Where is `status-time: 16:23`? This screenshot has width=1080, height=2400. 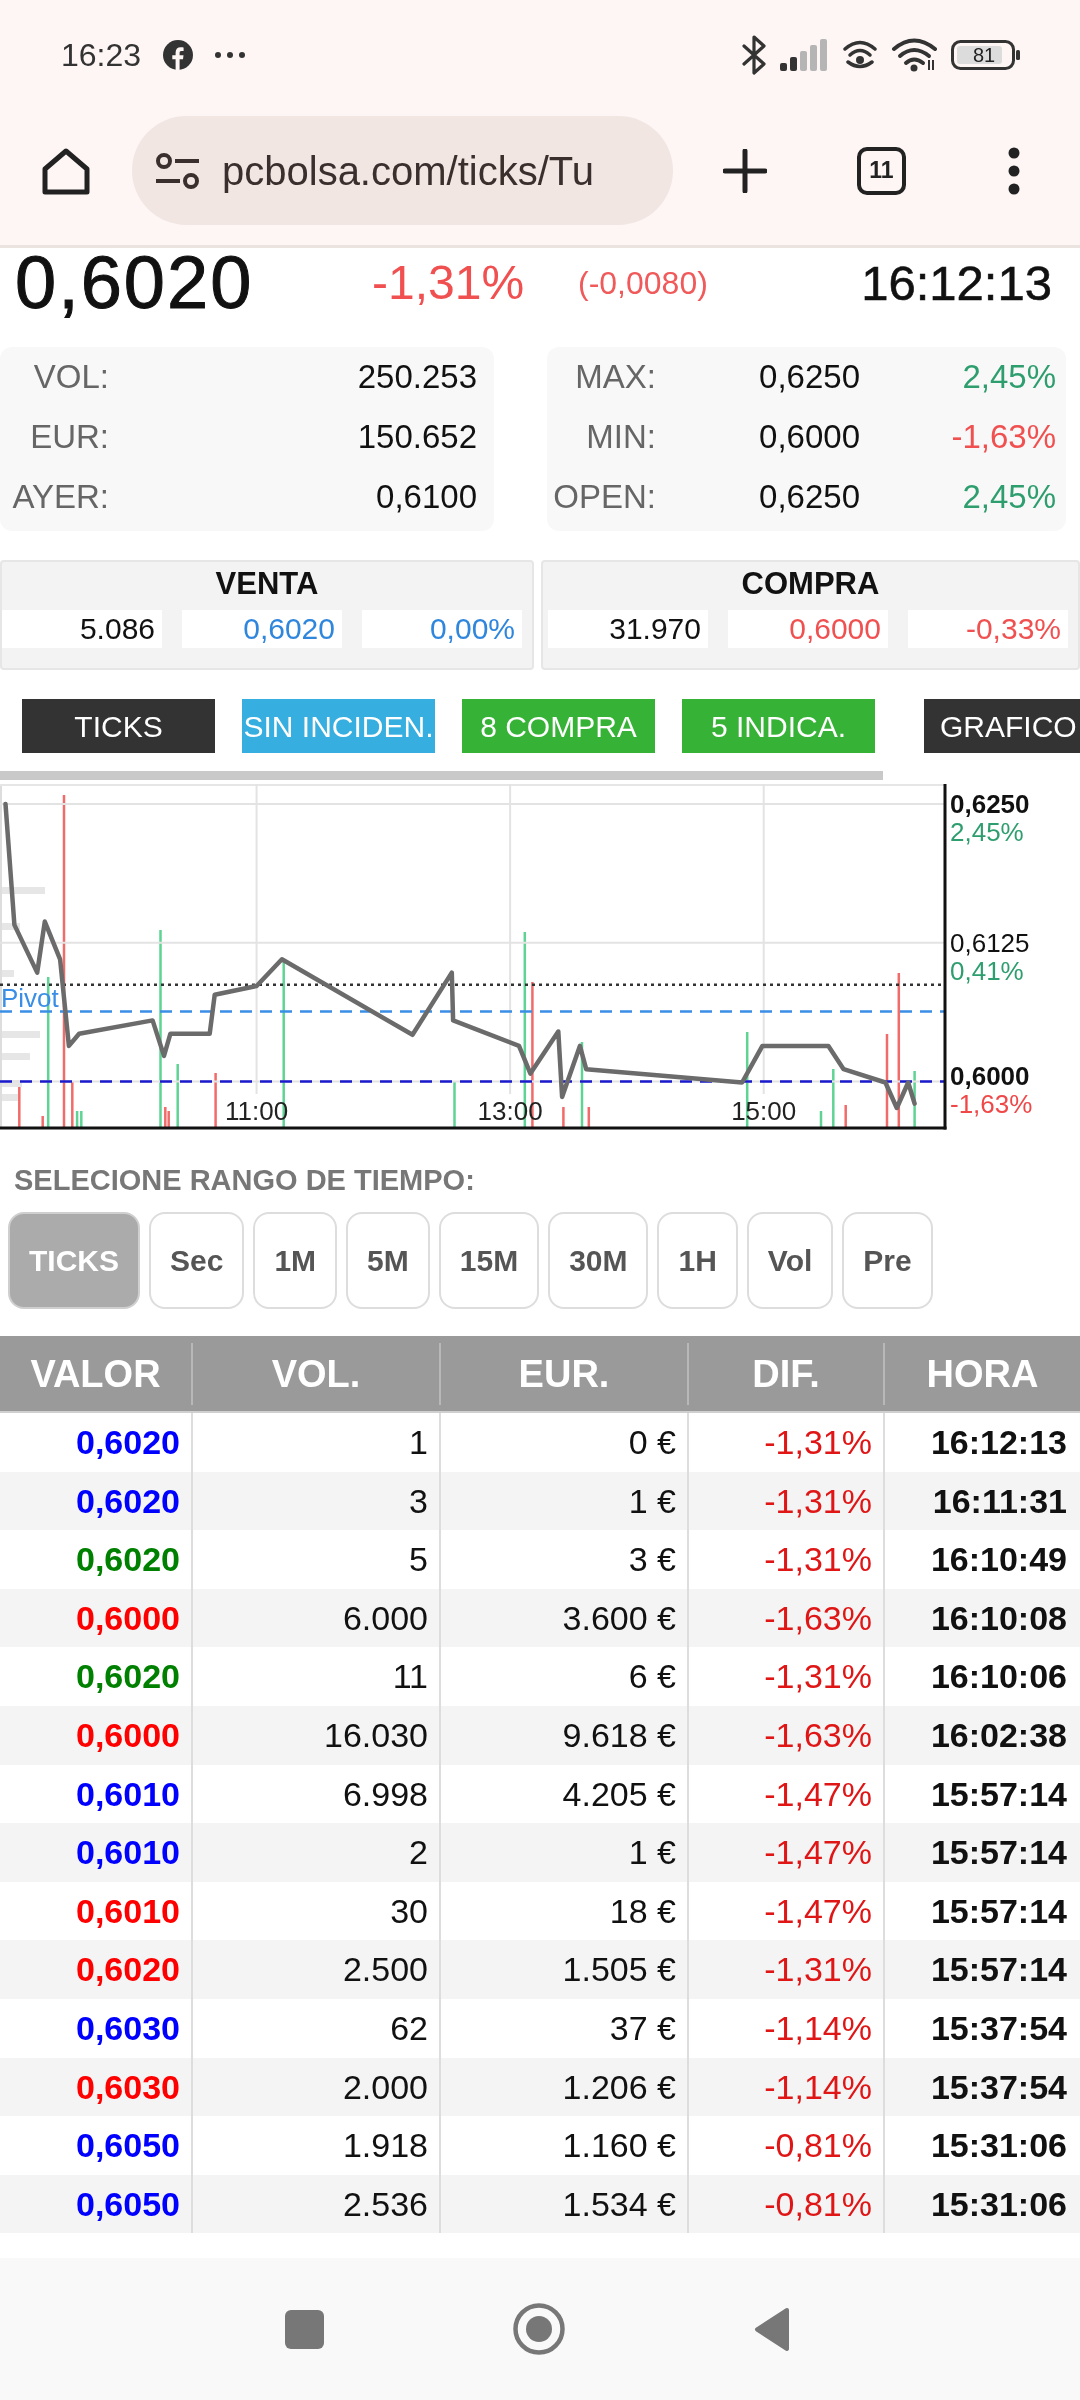
status-time: 16:23 is located at coordinates (101, 55).